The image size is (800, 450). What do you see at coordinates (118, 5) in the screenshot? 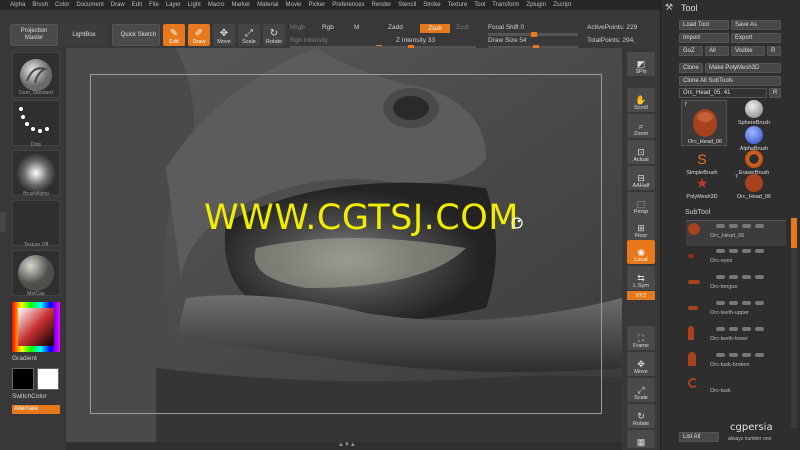
I see `menu-draw: Draw` at bounding box center [118, 5].